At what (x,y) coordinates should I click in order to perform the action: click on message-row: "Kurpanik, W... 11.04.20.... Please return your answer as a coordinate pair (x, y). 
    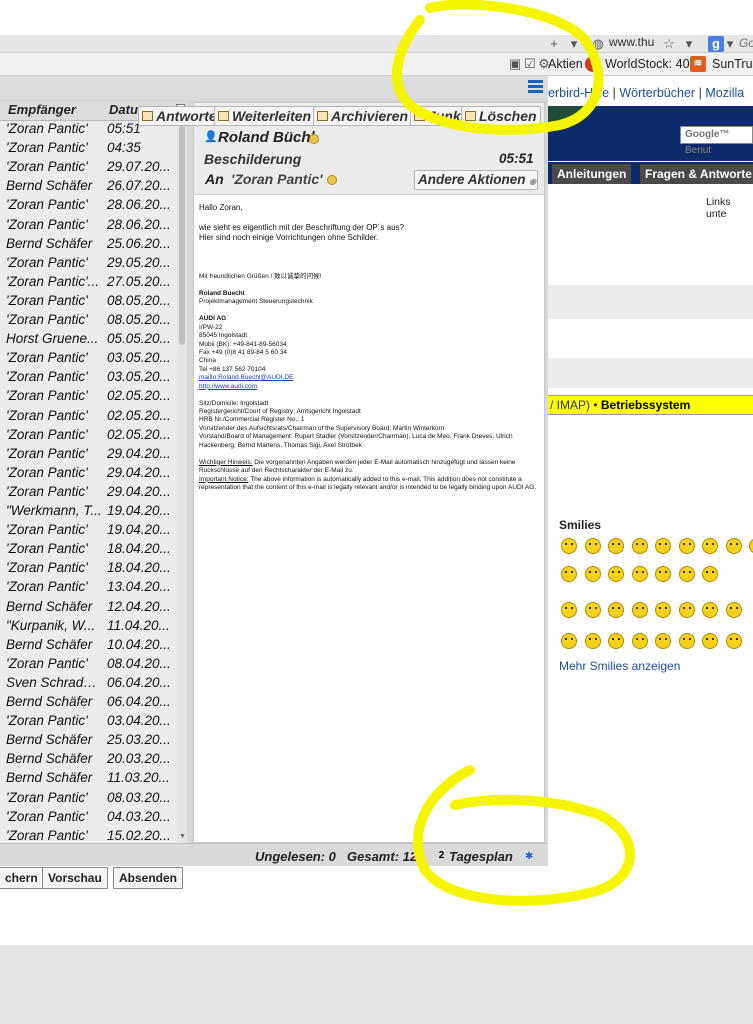
    Looking at the image, I should click on (88, 627).